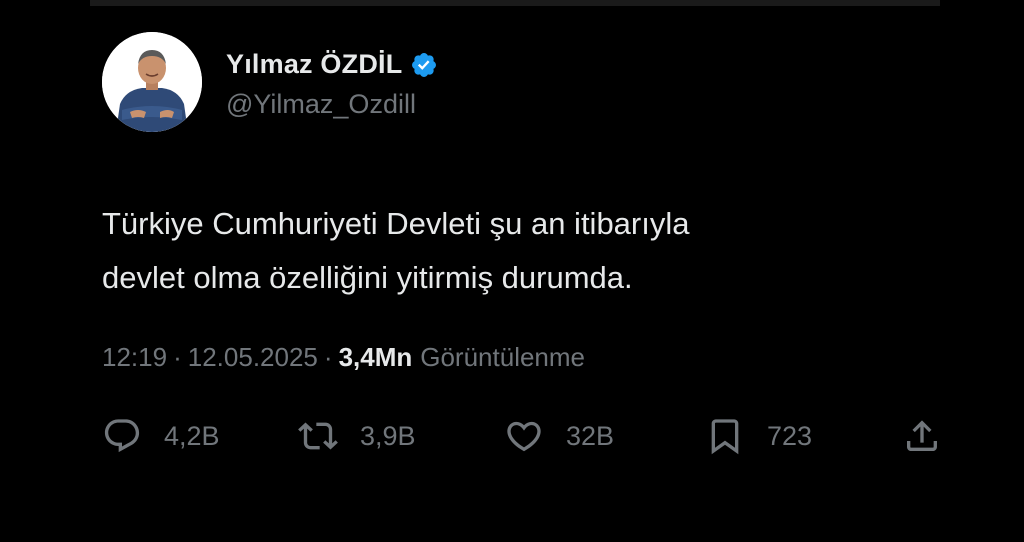  Describe the element at coordinates (134, 357) in the screenshot. I see `tweet-time: 12:19` at that location.